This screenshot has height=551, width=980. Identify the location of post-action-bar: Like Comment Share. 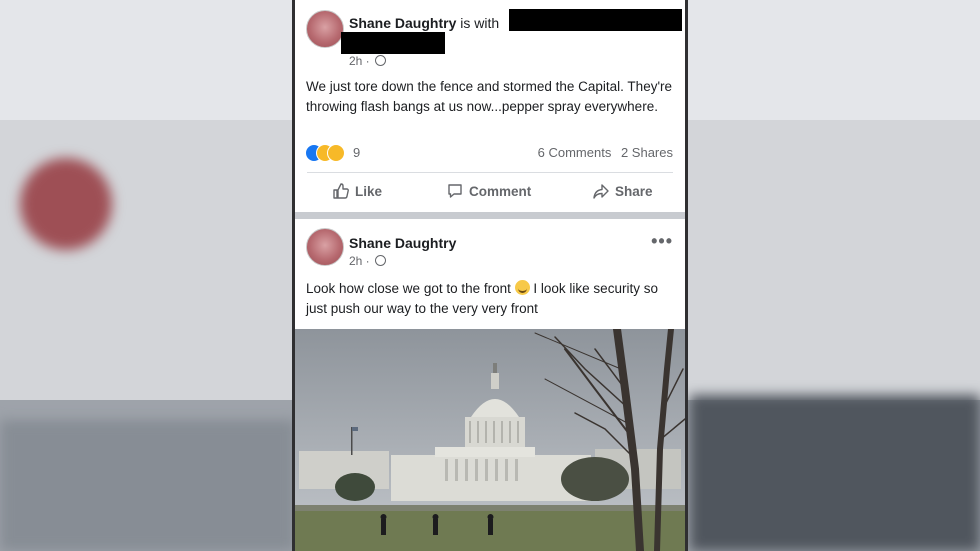
(490, 190).